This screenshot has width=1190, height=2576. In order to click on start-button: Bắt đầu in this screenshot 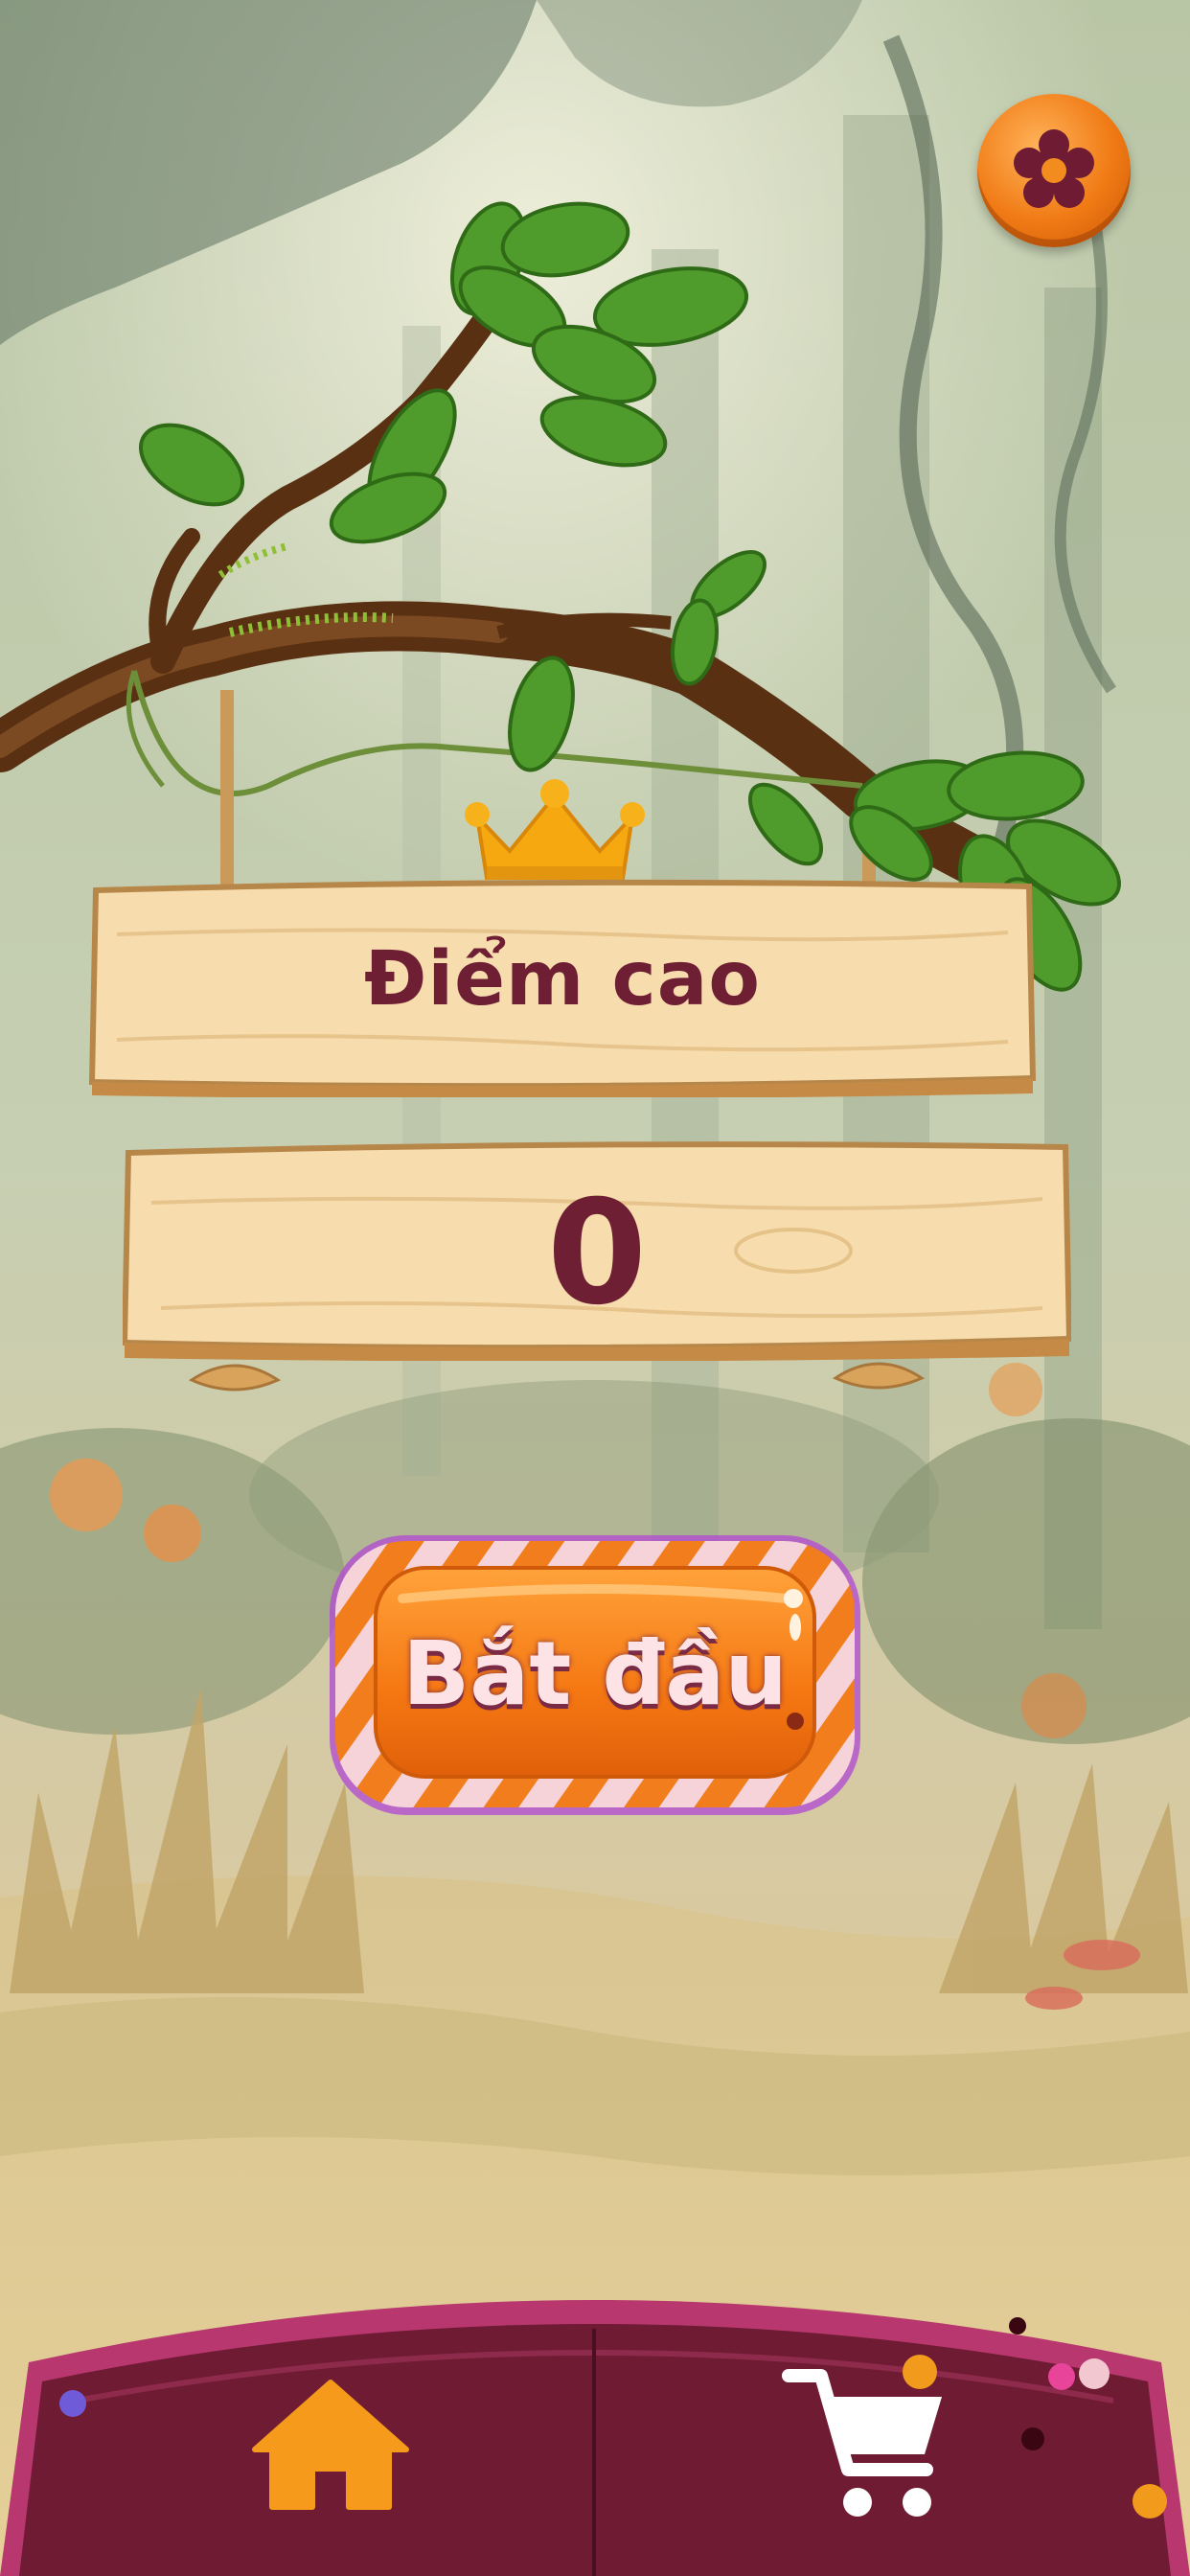, I will do `click(595, 1675)`.